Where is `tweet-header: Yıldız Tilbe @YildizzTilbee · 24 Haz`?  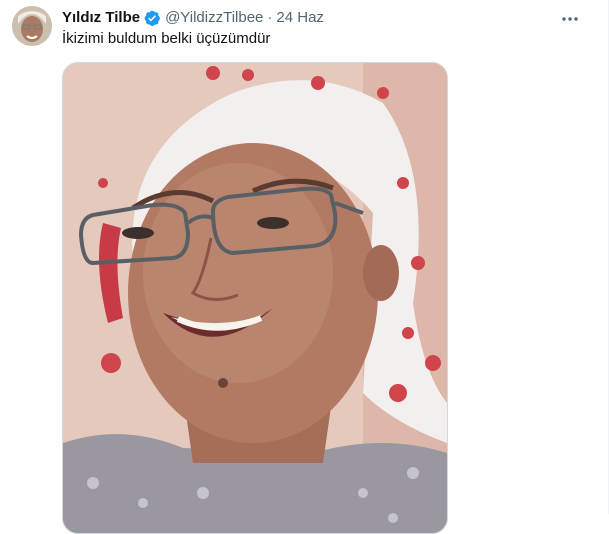 tweet-header: Yıldız Tilbe @YildizzTilbee · 24 Haz is located at coordinates (193, 18).